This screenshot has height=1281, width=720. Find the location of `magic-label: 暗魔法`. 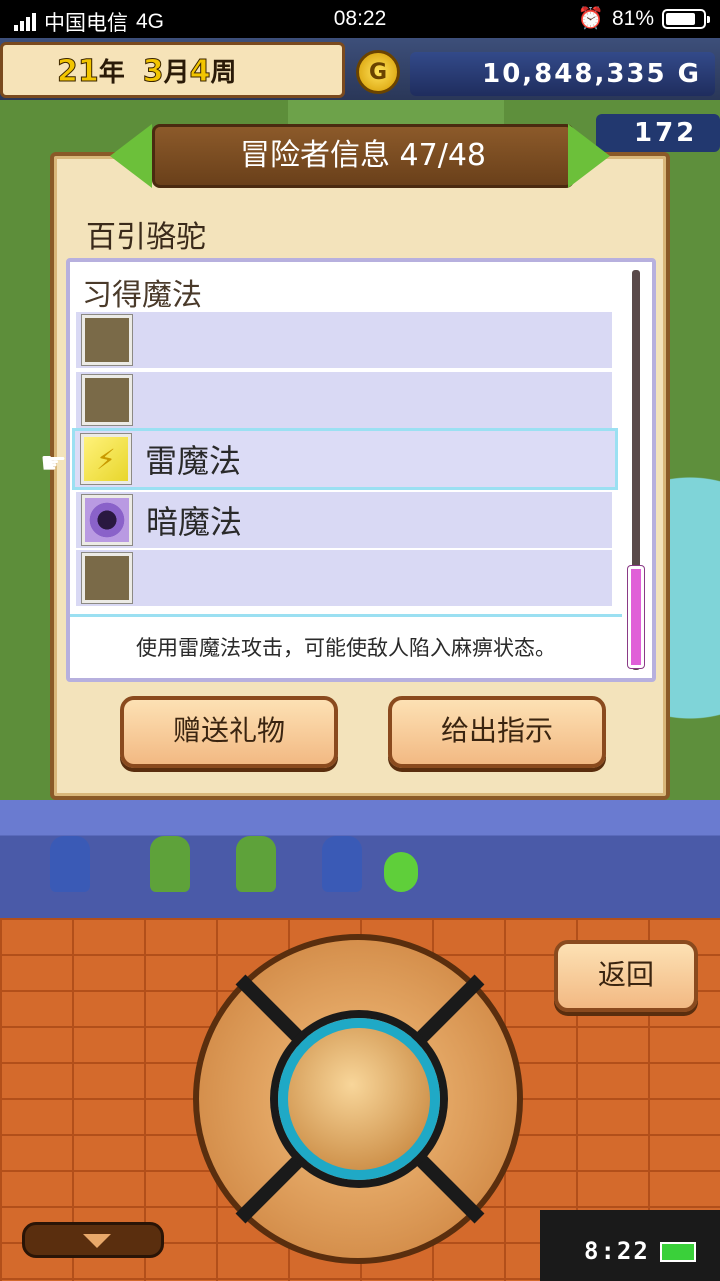

magic-label: 暗魔法 is located at coordinates (194, 522).